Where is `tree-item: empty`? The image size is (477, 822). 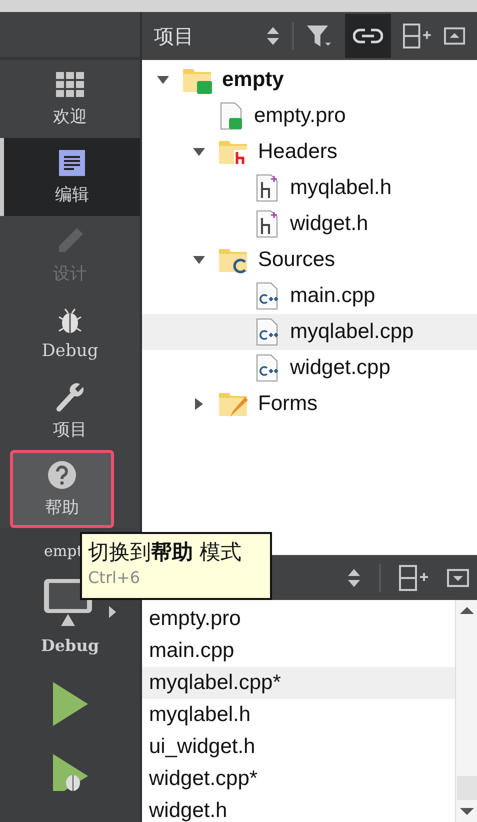 tree-item: empty is located at coordinates (309, 80).